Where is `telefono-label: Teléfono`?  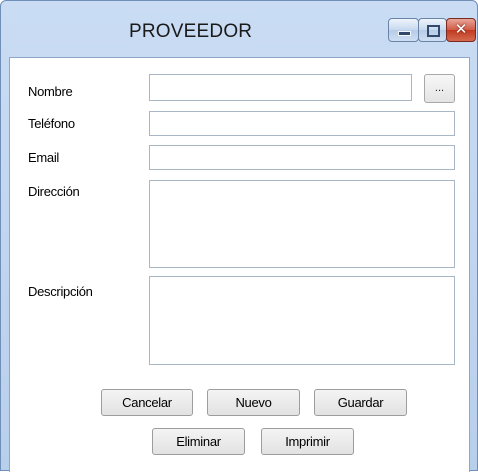
telefono-label: Teléfono is located at coordinates (51, 123).